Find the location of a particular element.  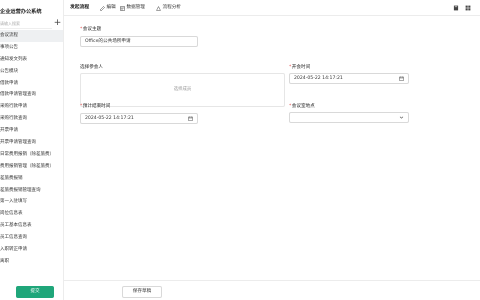

grid-icon is located at coordinates (468, 8).